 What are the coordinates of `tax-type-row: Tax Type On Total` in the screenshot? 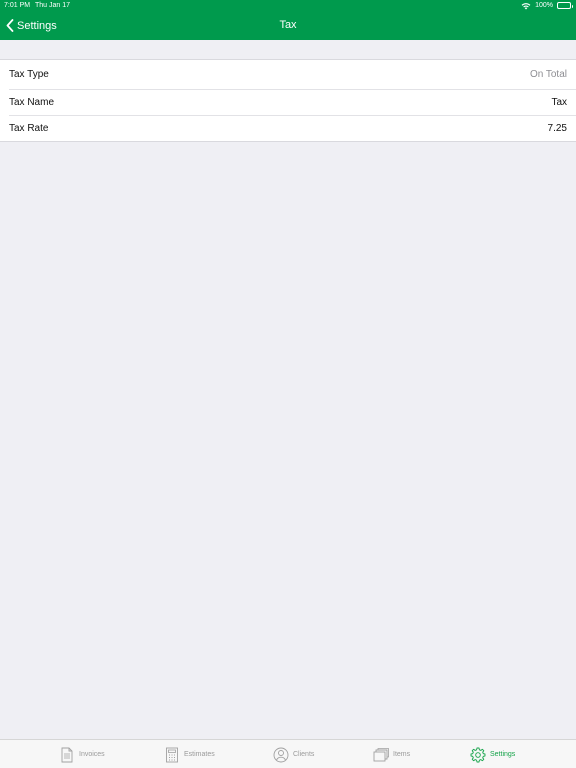 It's located at (288, 74).